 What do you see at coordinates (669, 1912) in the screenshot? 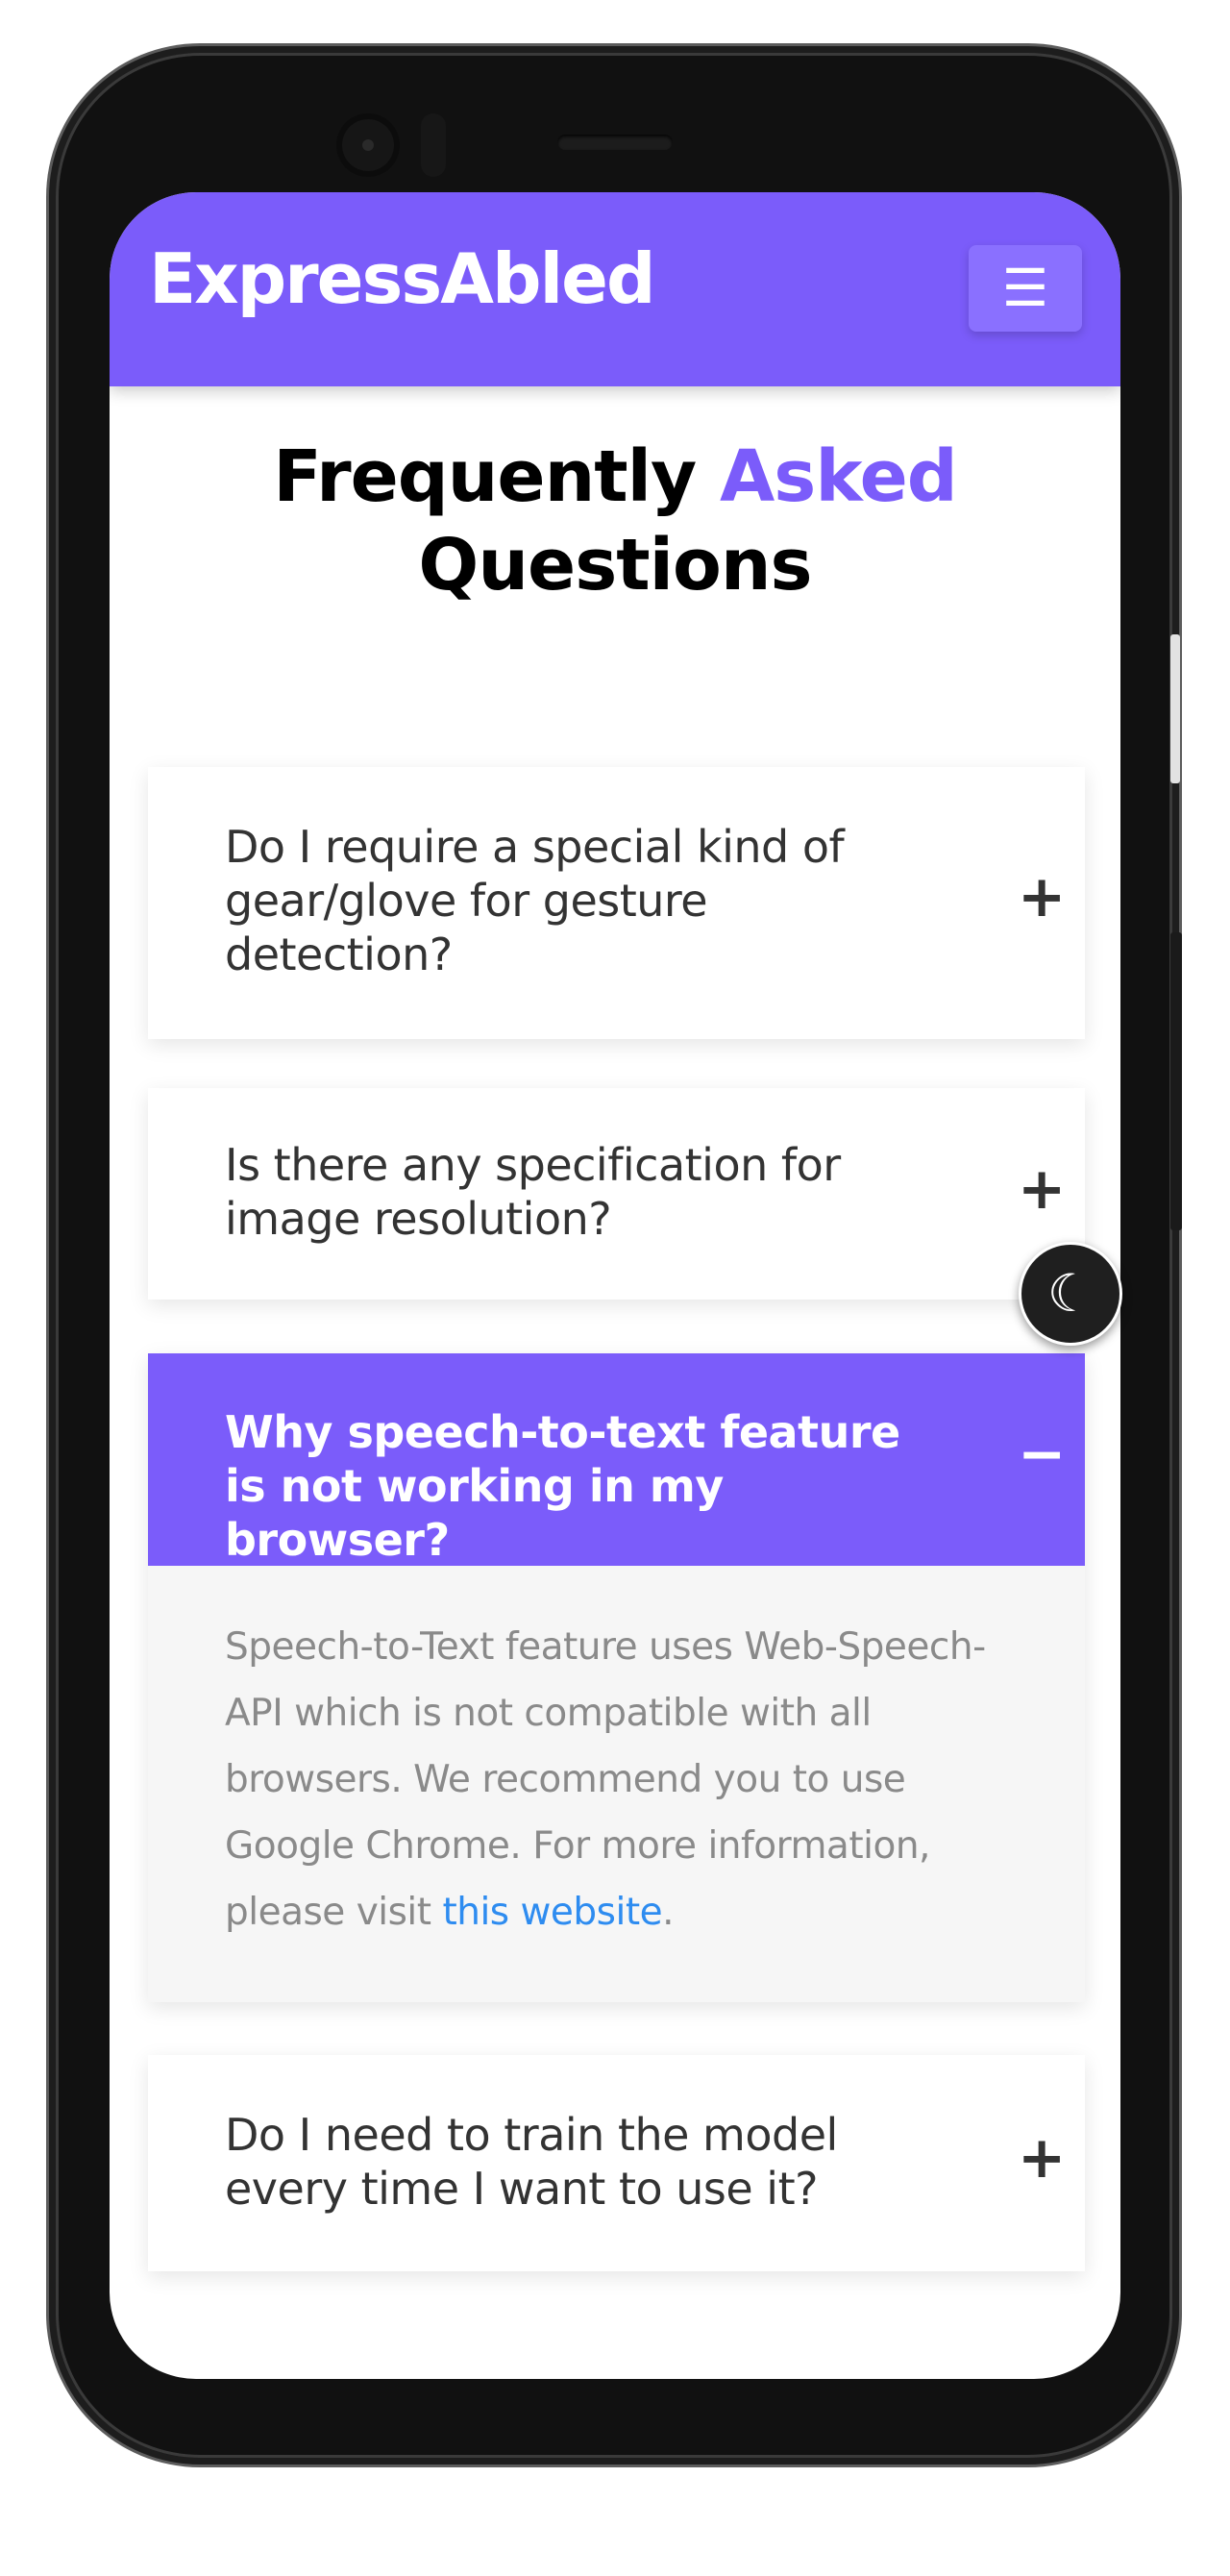
I see `answer-end: .` at bounding box center [669, 1912].